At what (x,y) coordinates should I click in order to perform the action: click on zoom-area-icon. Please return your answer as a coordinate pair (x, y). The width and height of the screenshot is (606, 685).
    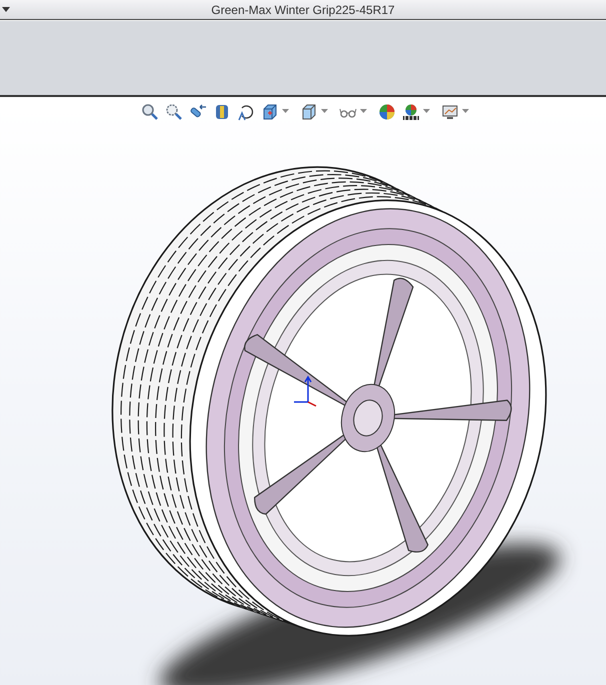
    Looking at the image, I should click on (173, 111).